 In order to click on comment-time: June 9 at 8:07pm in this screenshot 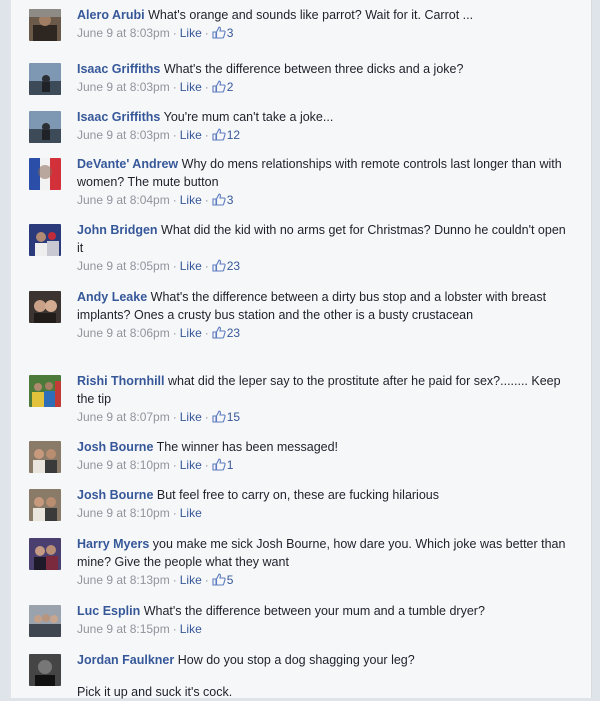, I will do `click(123, 417)`.